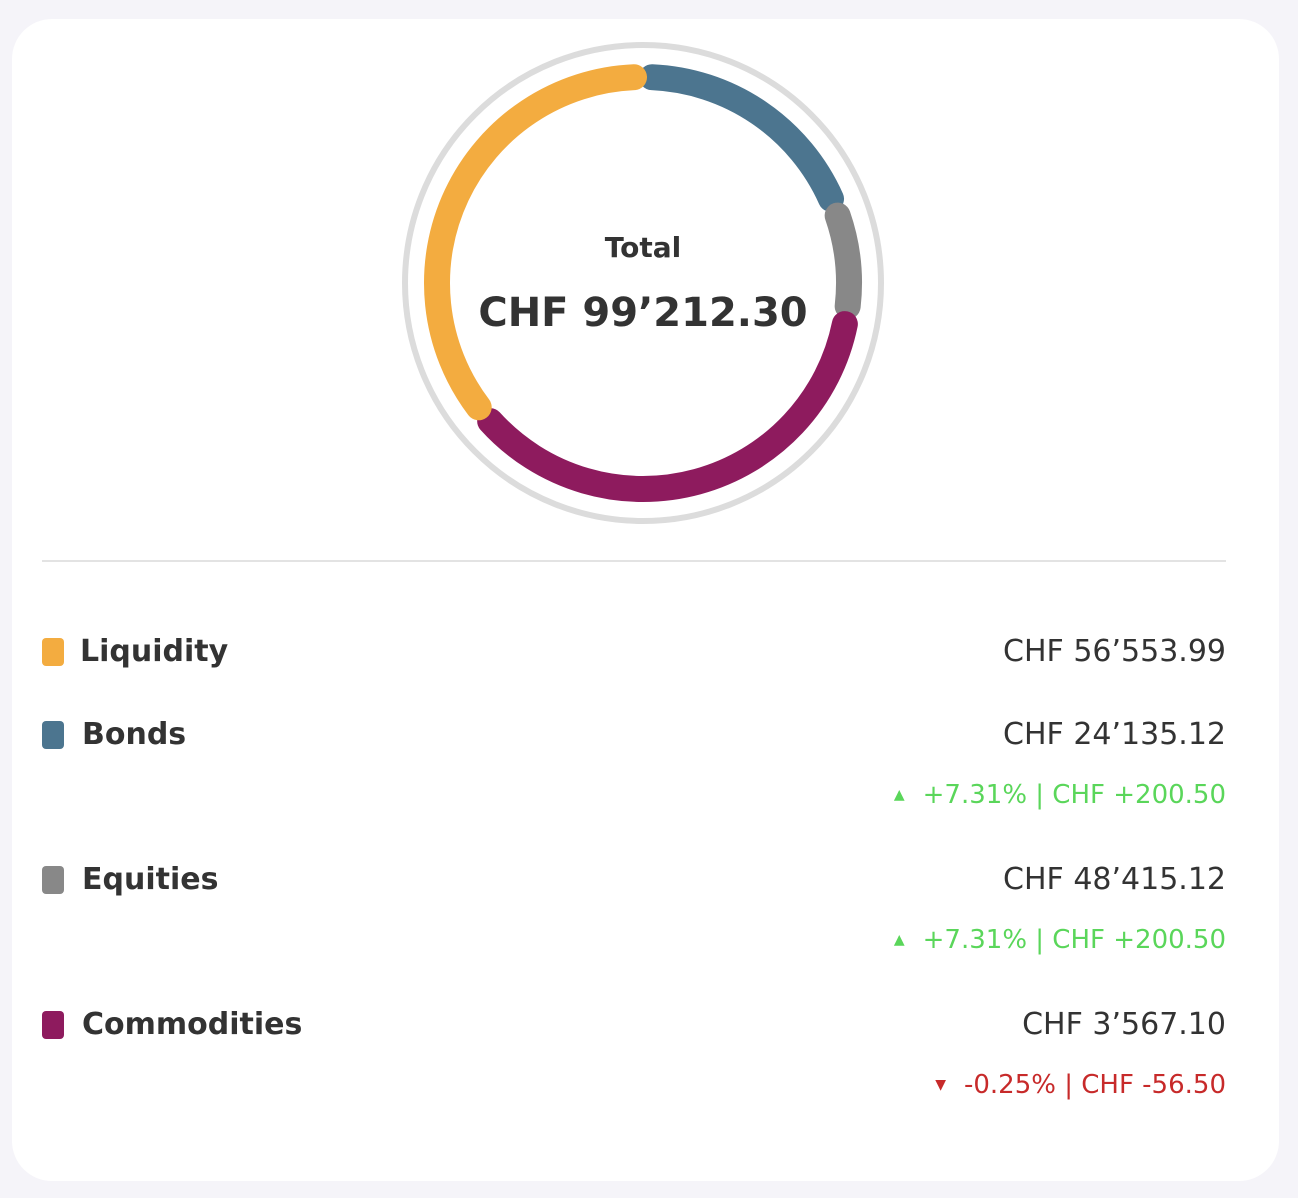  Describe the element at coordinates (1124, 1024) in the screenshot. I see `category-value: CHF 3’567.10` at that location.